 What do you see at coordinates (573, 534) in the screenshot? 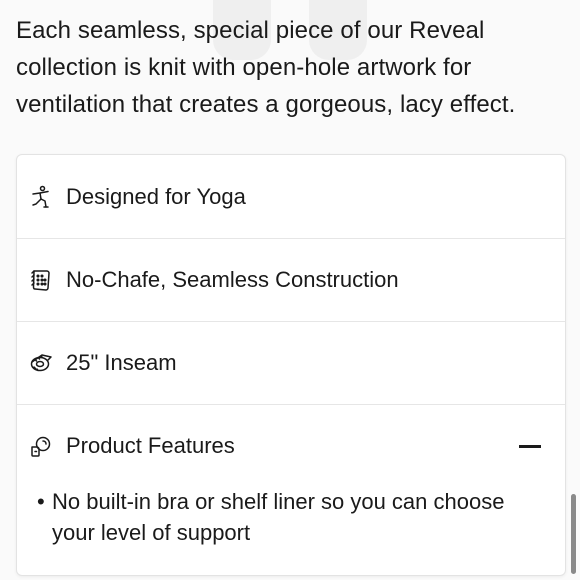
I see `scrollbar-thumb` at bounding box center [573, 534].